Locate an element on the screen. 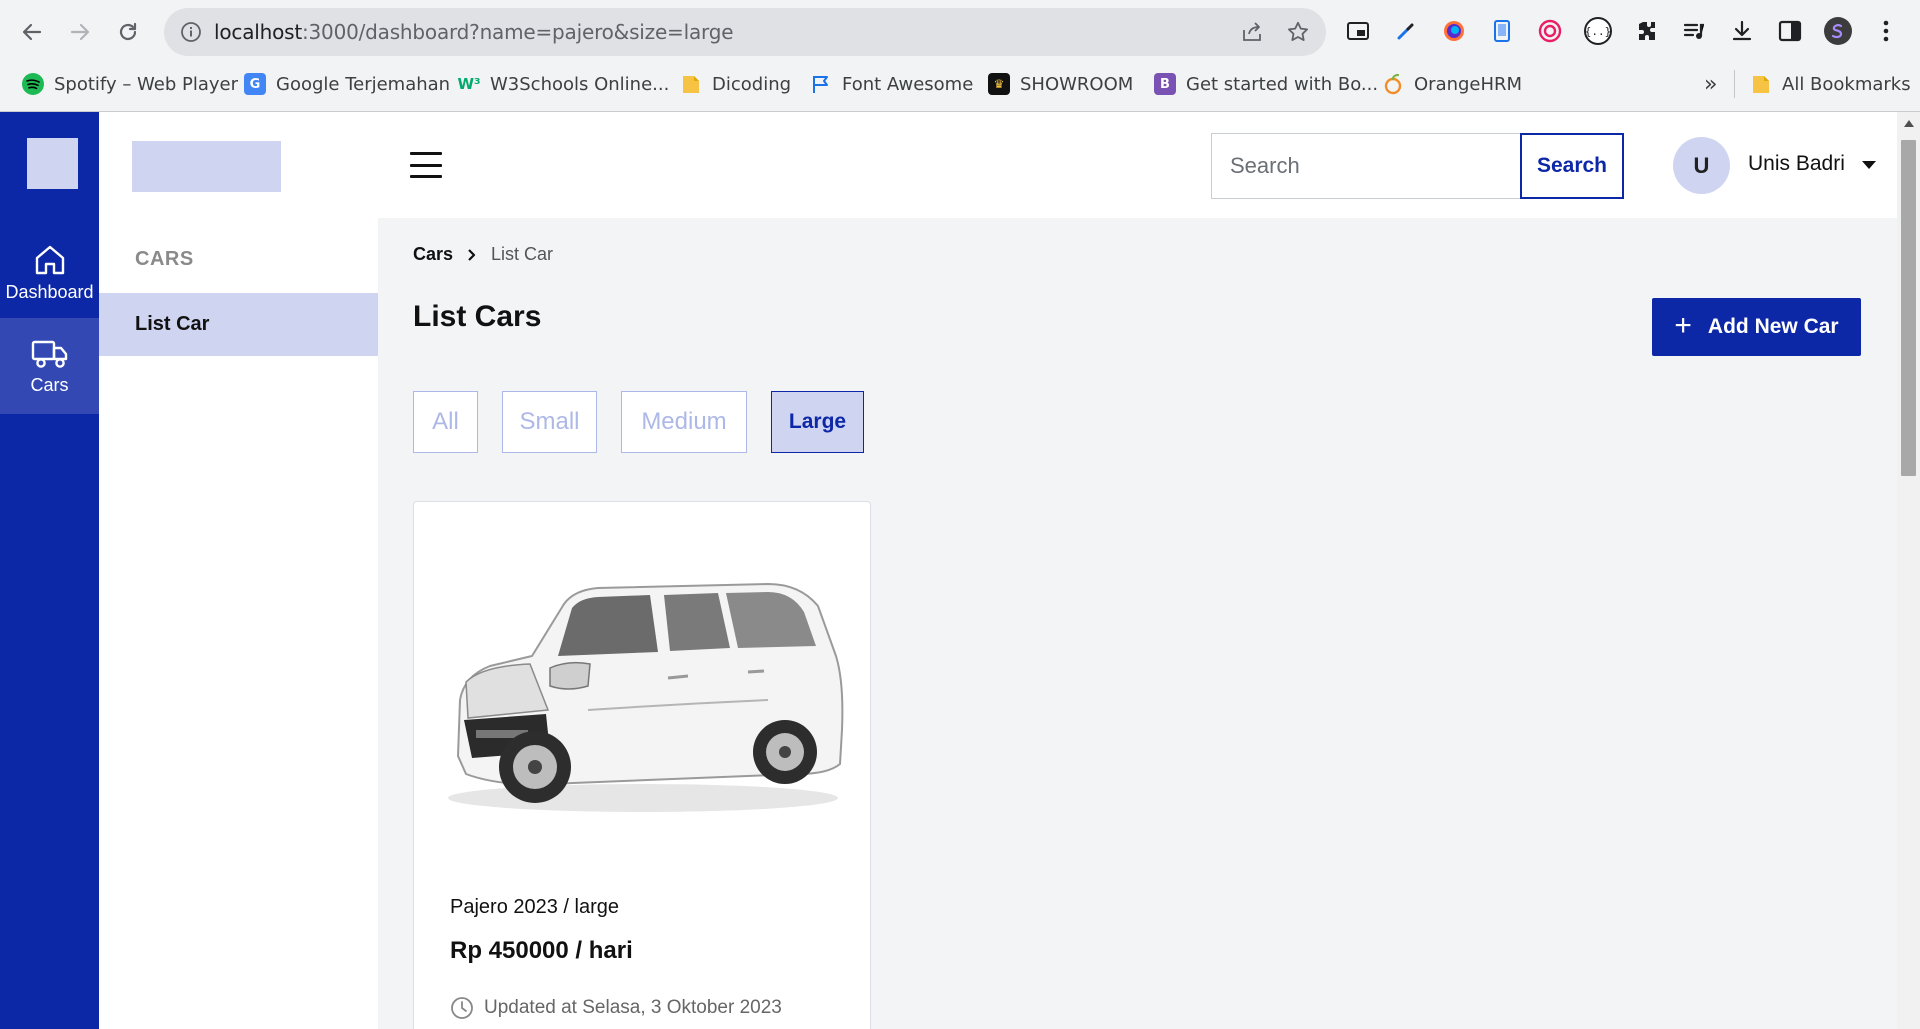 The height and width of the screenshot is (1029, 1920). side-panel-icon is located at coordinates (1790, 31).